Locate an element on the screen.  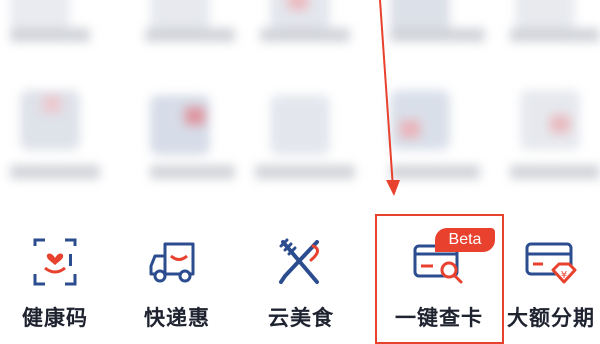
app-food: 云美食 is located at coordinates (301, 272).